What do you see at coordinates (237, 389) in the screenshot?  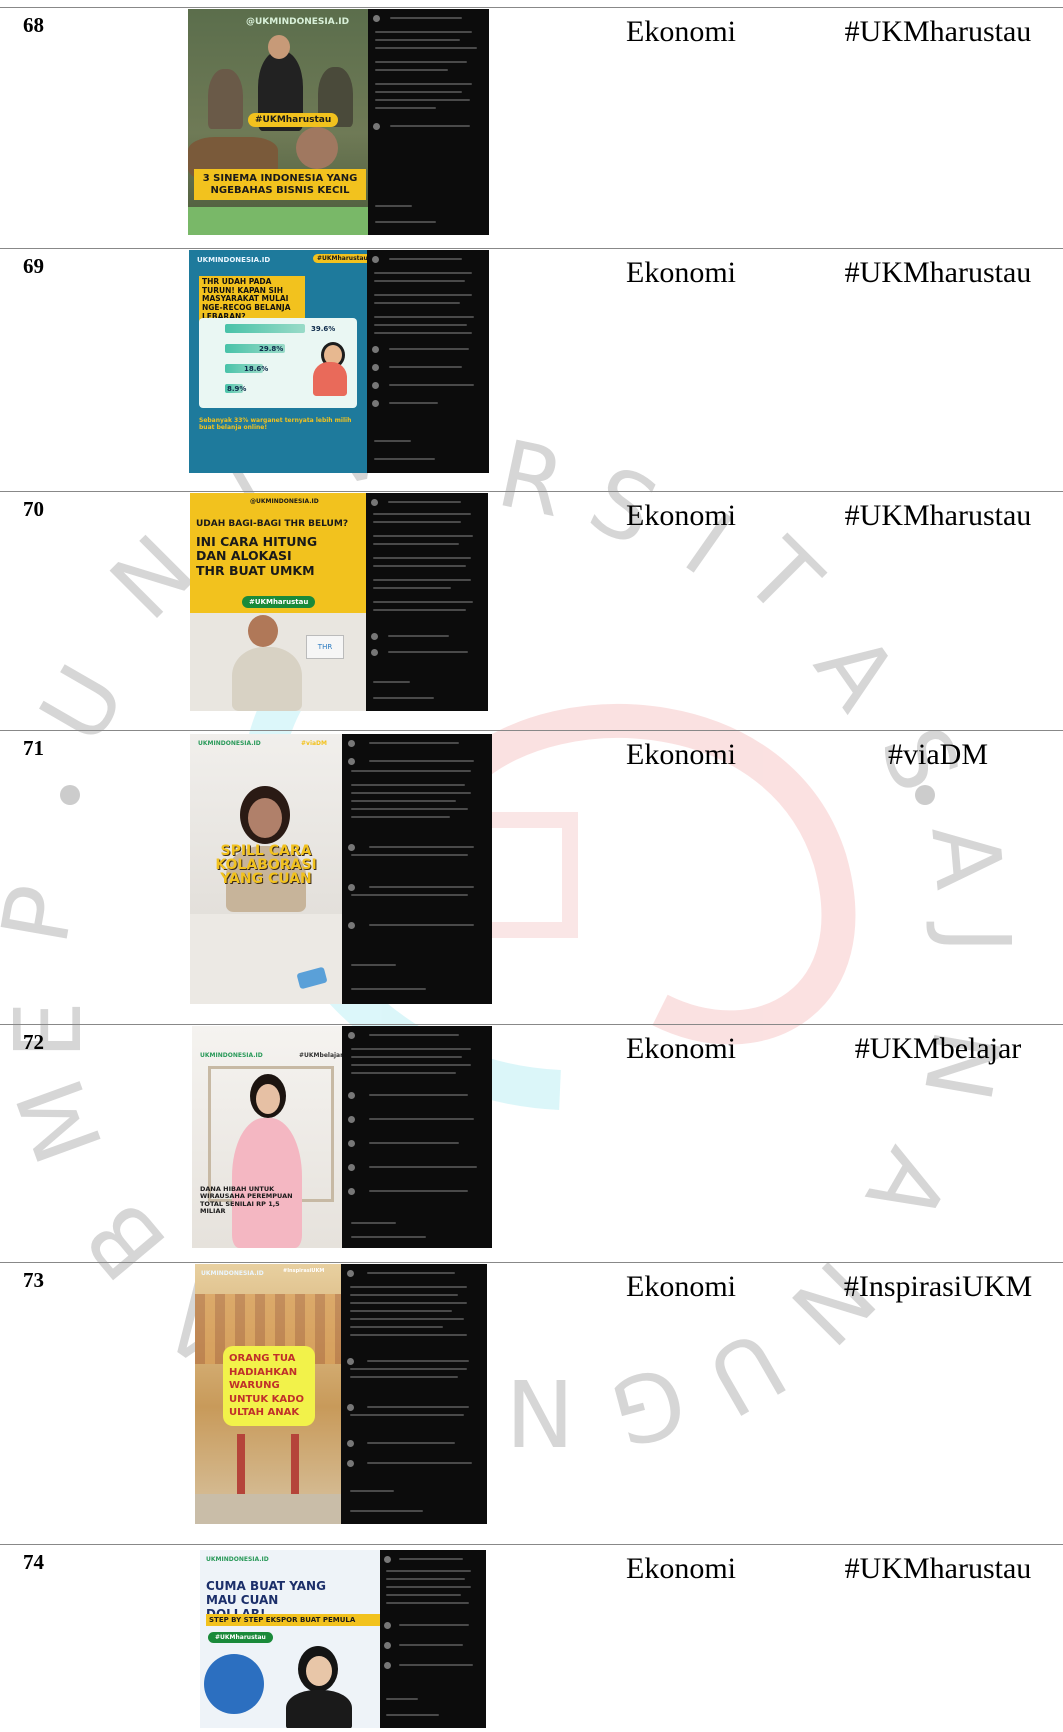 I see `chart-value: 8.9%` at bounding box center [237, 389].